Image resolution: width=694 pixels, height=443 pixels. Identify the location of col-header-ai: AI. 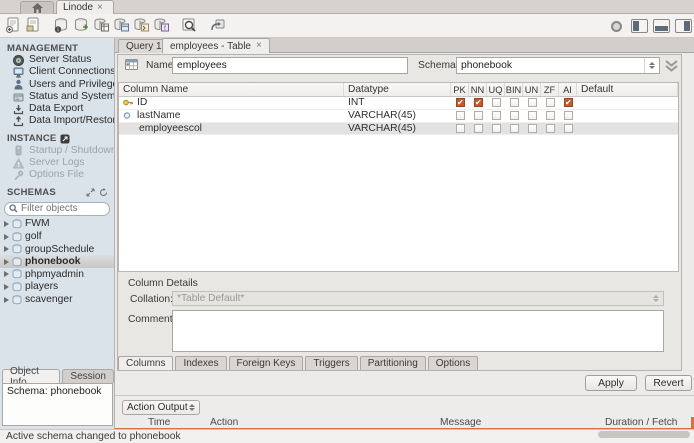
(568, 89).